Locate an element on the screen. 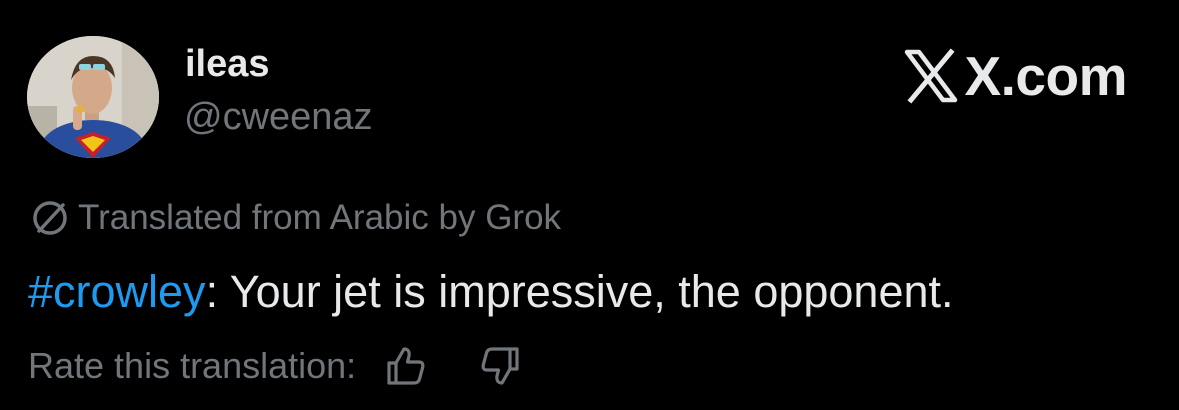 Image resolution: width=1179 pixels, height=410 pixels. avatar-photo is located at coordinates (93, 97).